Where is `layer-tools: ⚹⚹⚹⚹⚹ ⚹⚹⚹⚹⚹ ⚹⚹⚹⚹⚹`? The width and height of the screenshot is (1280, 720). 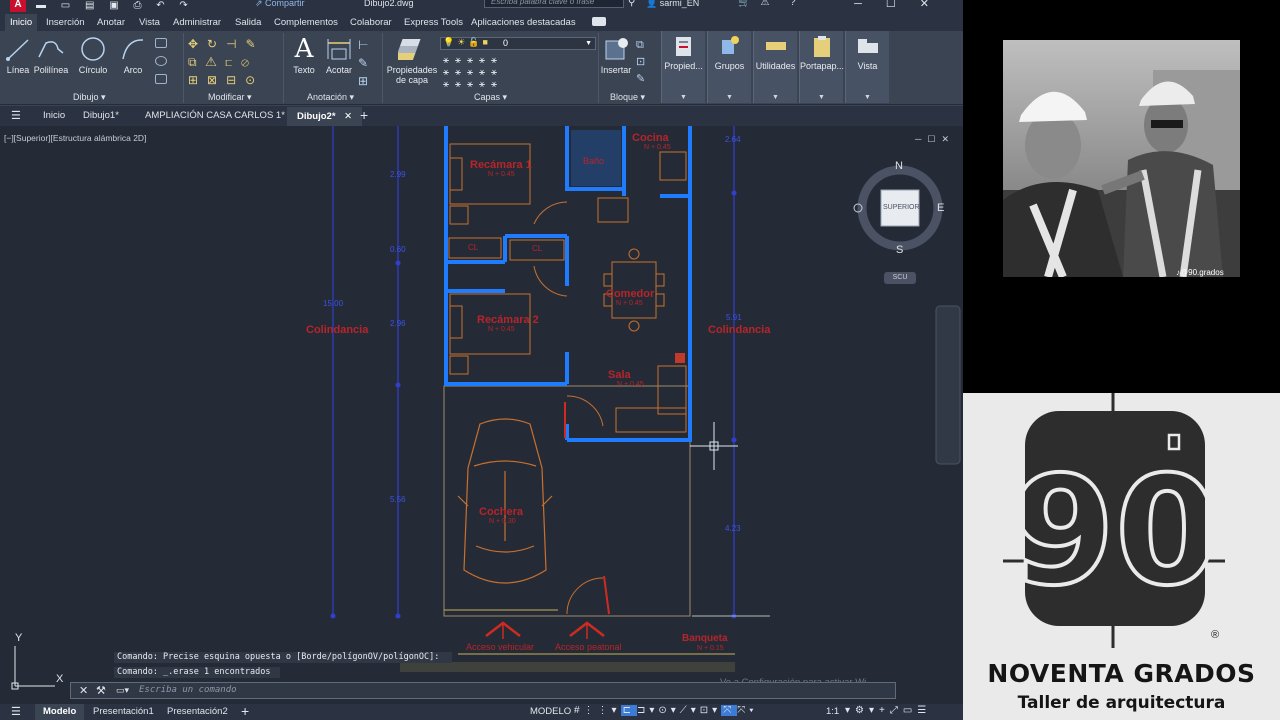
layer-tools: ⚹⚹⚹⚹⚹ ⚹⚹⚹⚹⚹ ⚹⚹⚹⚹⚹ is located at coordinates (488, 73).